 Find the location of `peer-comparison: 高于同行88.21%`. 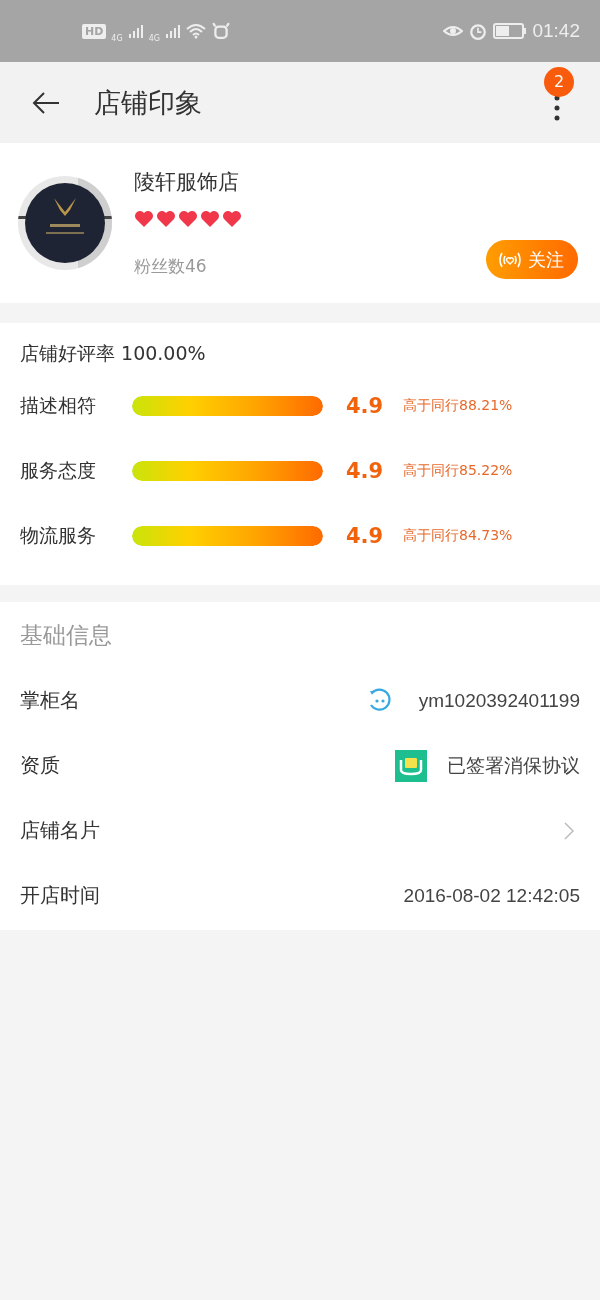

peer-comparison: 高于同行88.21% is located at coordinates (458, 405).